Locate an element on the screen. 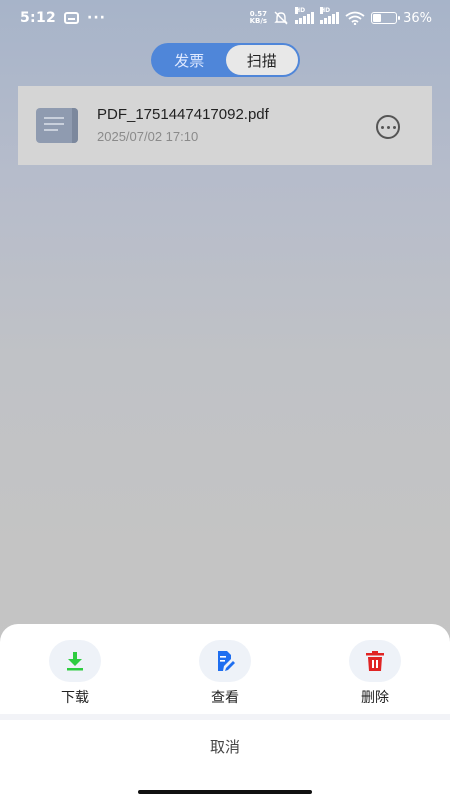 This screenshot has height=800, width=450. status-left: 5:12 ··· is located at coordinates (63, 18).